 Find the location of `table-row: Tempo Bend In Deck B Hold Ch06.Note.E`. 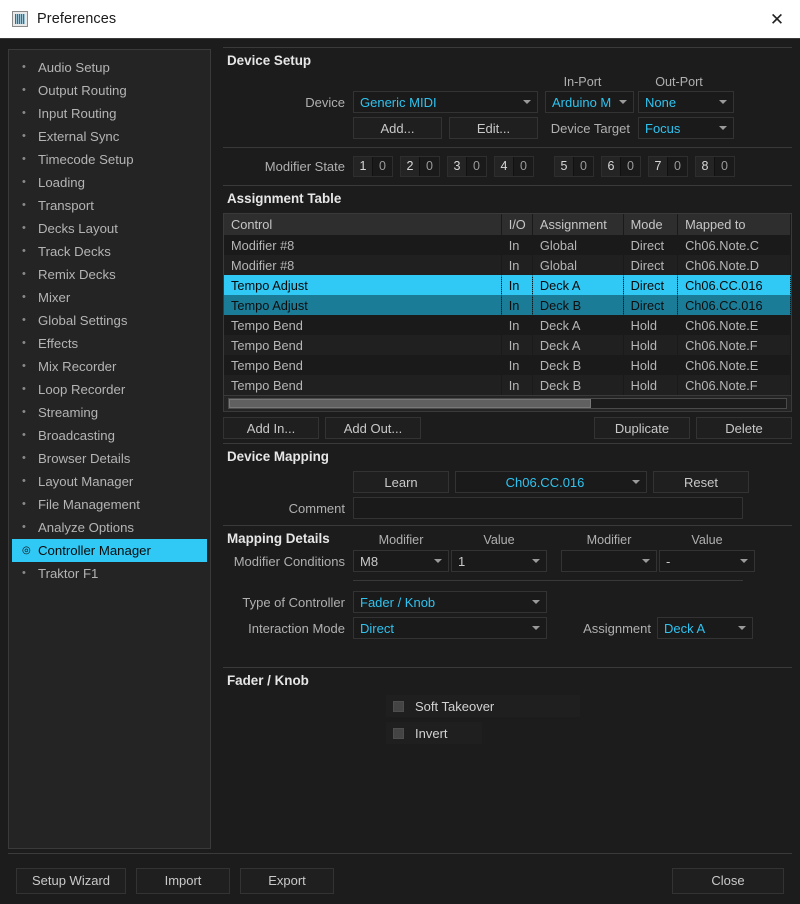

table-row: Tempo Bend In Deck B Hold Ch06.Note.E is located at coordinates (507, 365).